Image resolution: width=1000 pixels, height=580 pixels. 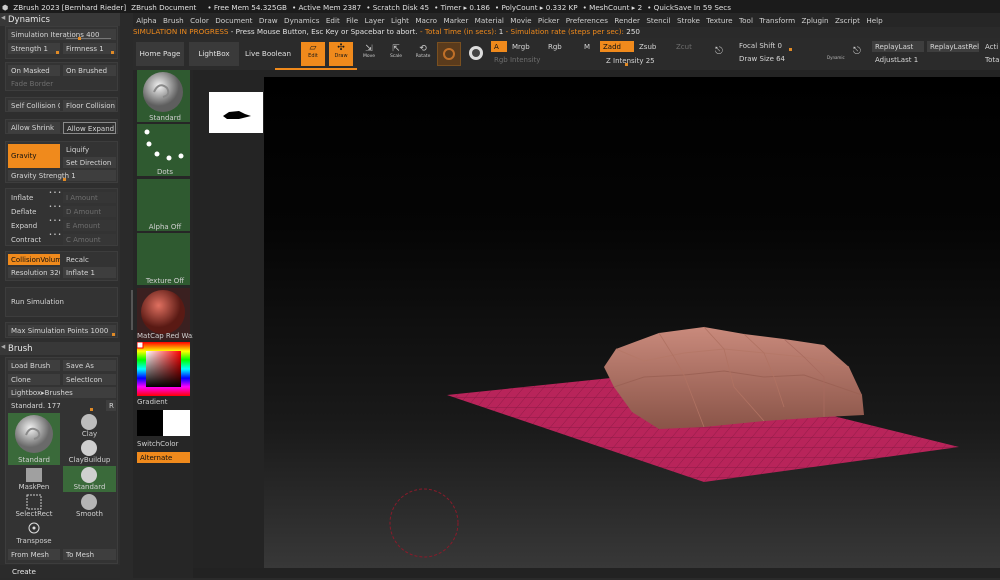 I want to click on on-brushed-button: On Brushed, so click(x=89, y=70).